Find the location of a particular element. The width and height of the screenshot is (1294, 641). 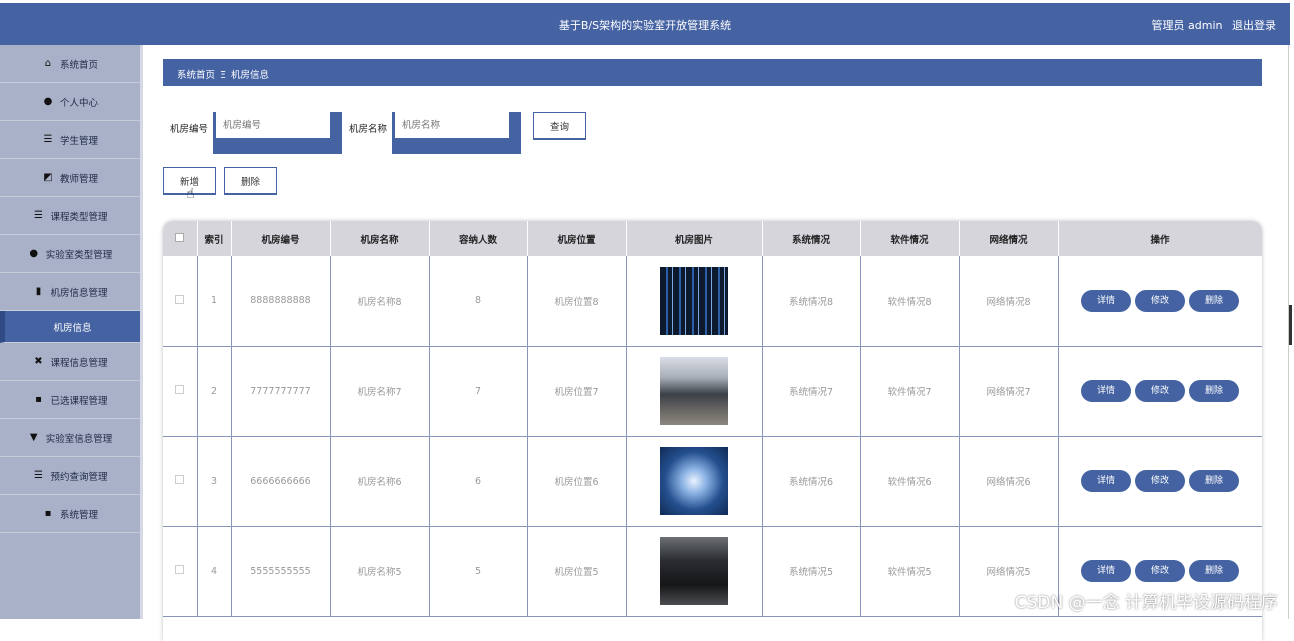

sidebar-item-label: 课程类型管理 is located at coordinates (78, 216).